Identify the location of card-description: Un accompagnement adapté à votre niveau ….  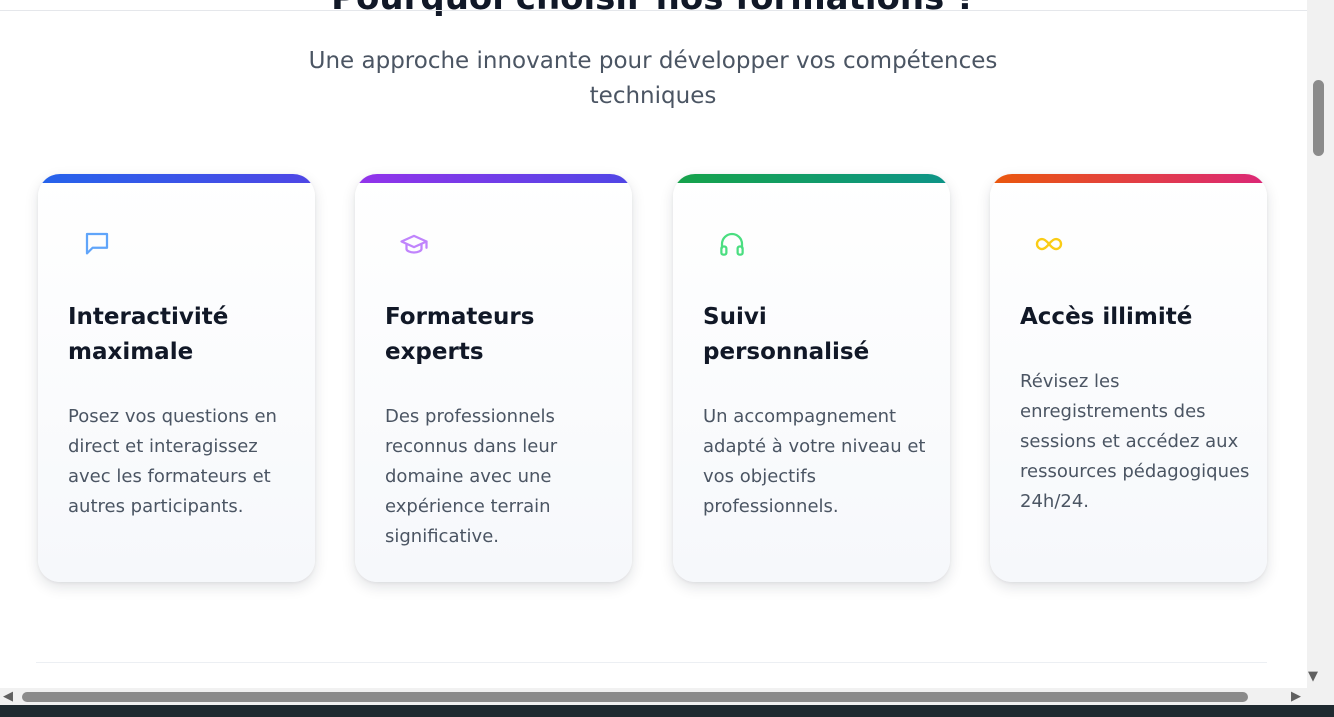
(814, 461).